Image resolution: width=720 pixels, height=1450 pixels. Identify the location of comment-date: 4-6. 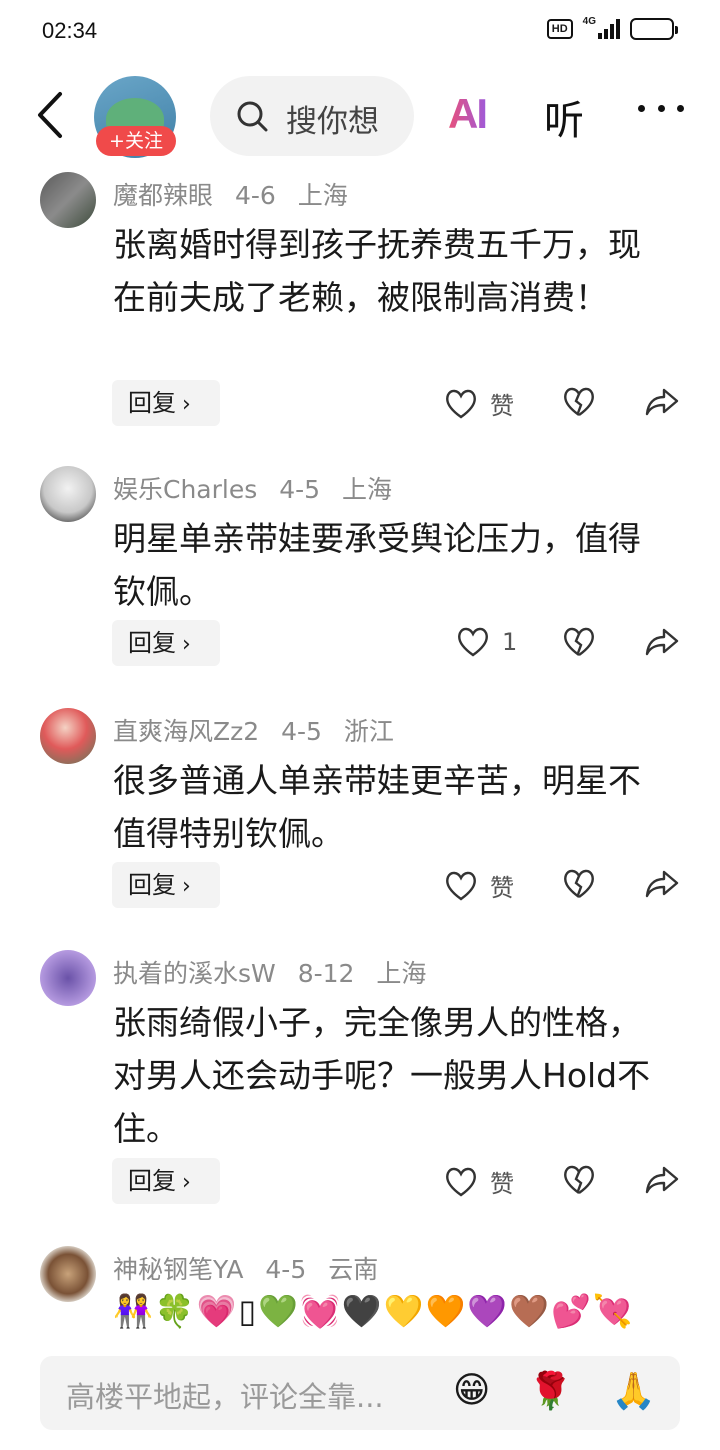
(255, 195).